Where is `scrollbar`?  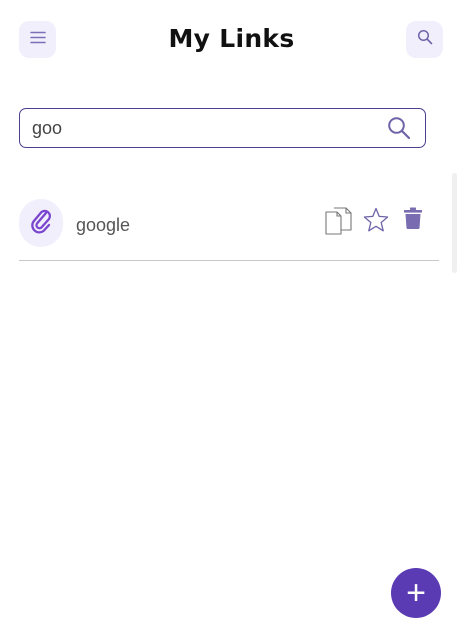 scrollbar is located at coordinates (454, 223).